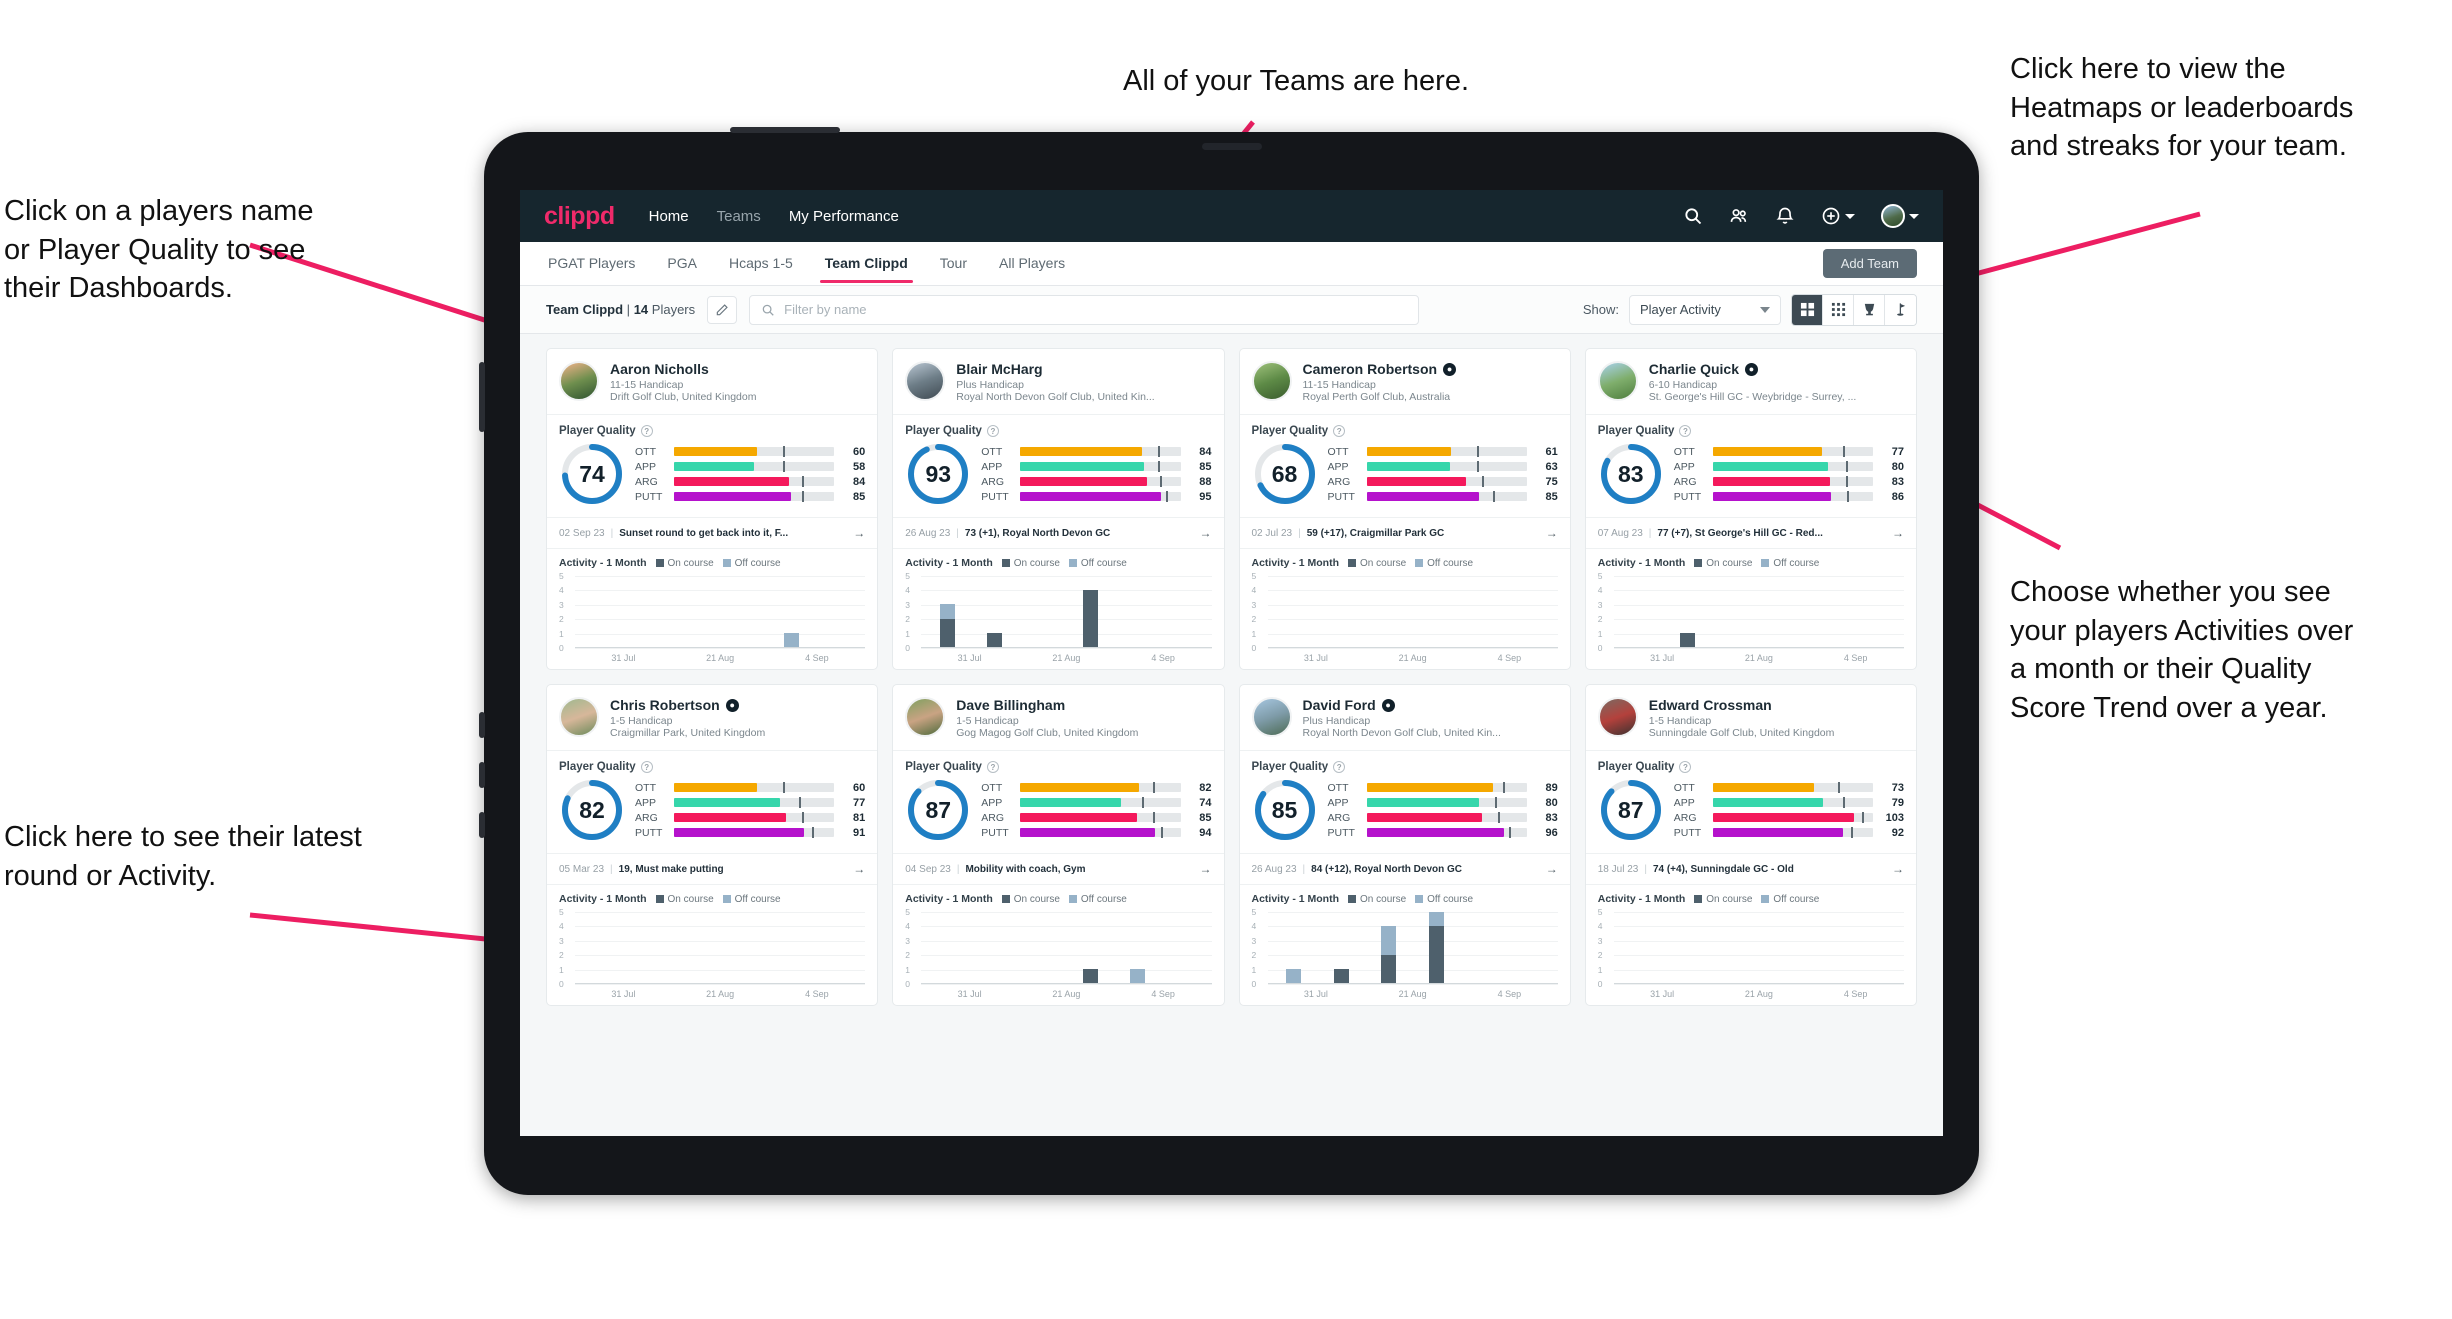 This screenshot has height=1319, width=2452. What do you see at coordinates (669, 216) in the screenshot?
I see `nav-link-home: Home` at bounding box center [669, 216].